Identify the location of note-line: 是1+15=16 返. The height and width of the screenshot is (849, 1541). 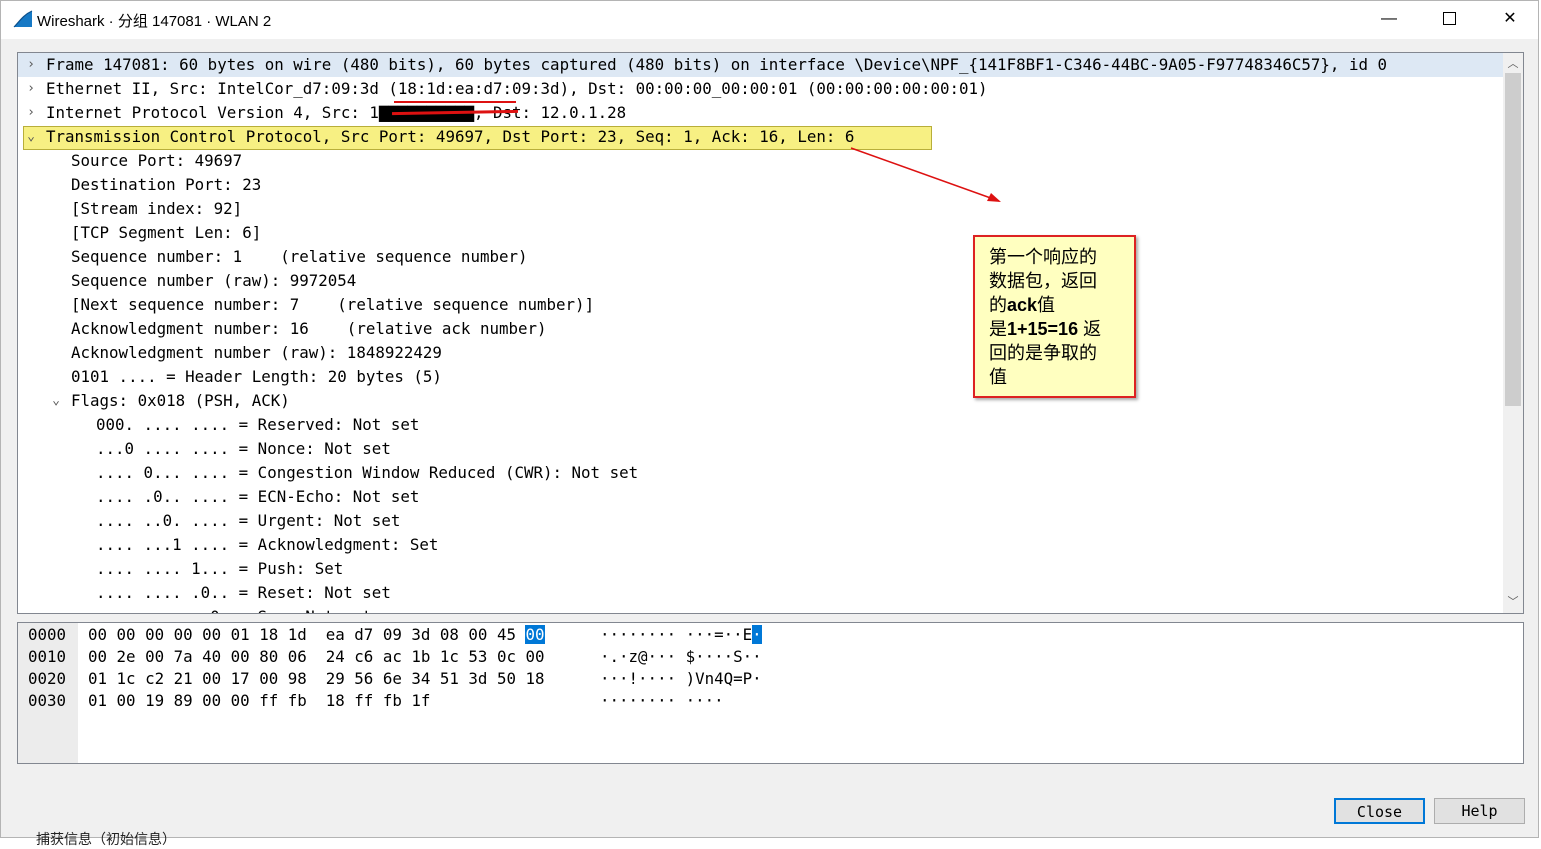
(1056, 329).